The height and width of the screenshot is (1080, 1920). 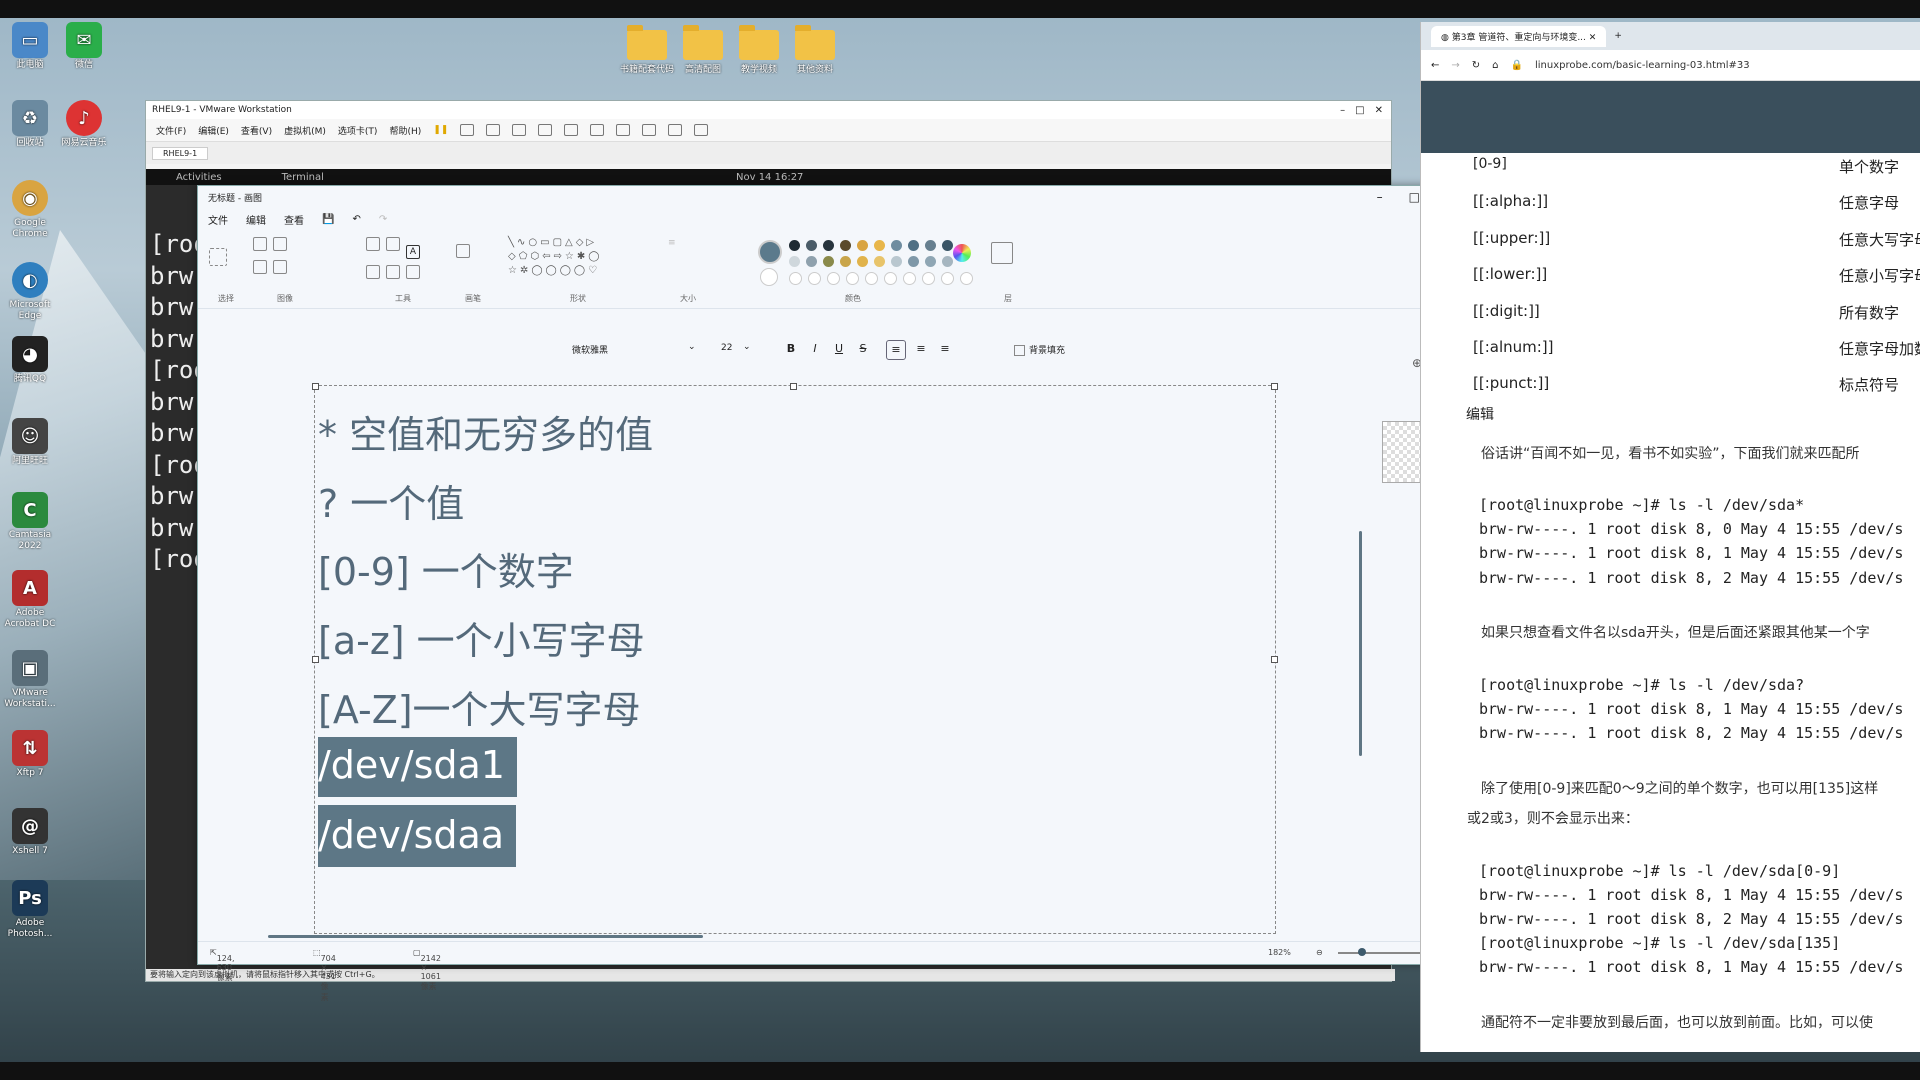 I want to click on brush-icon, so click(x=463, y=251).